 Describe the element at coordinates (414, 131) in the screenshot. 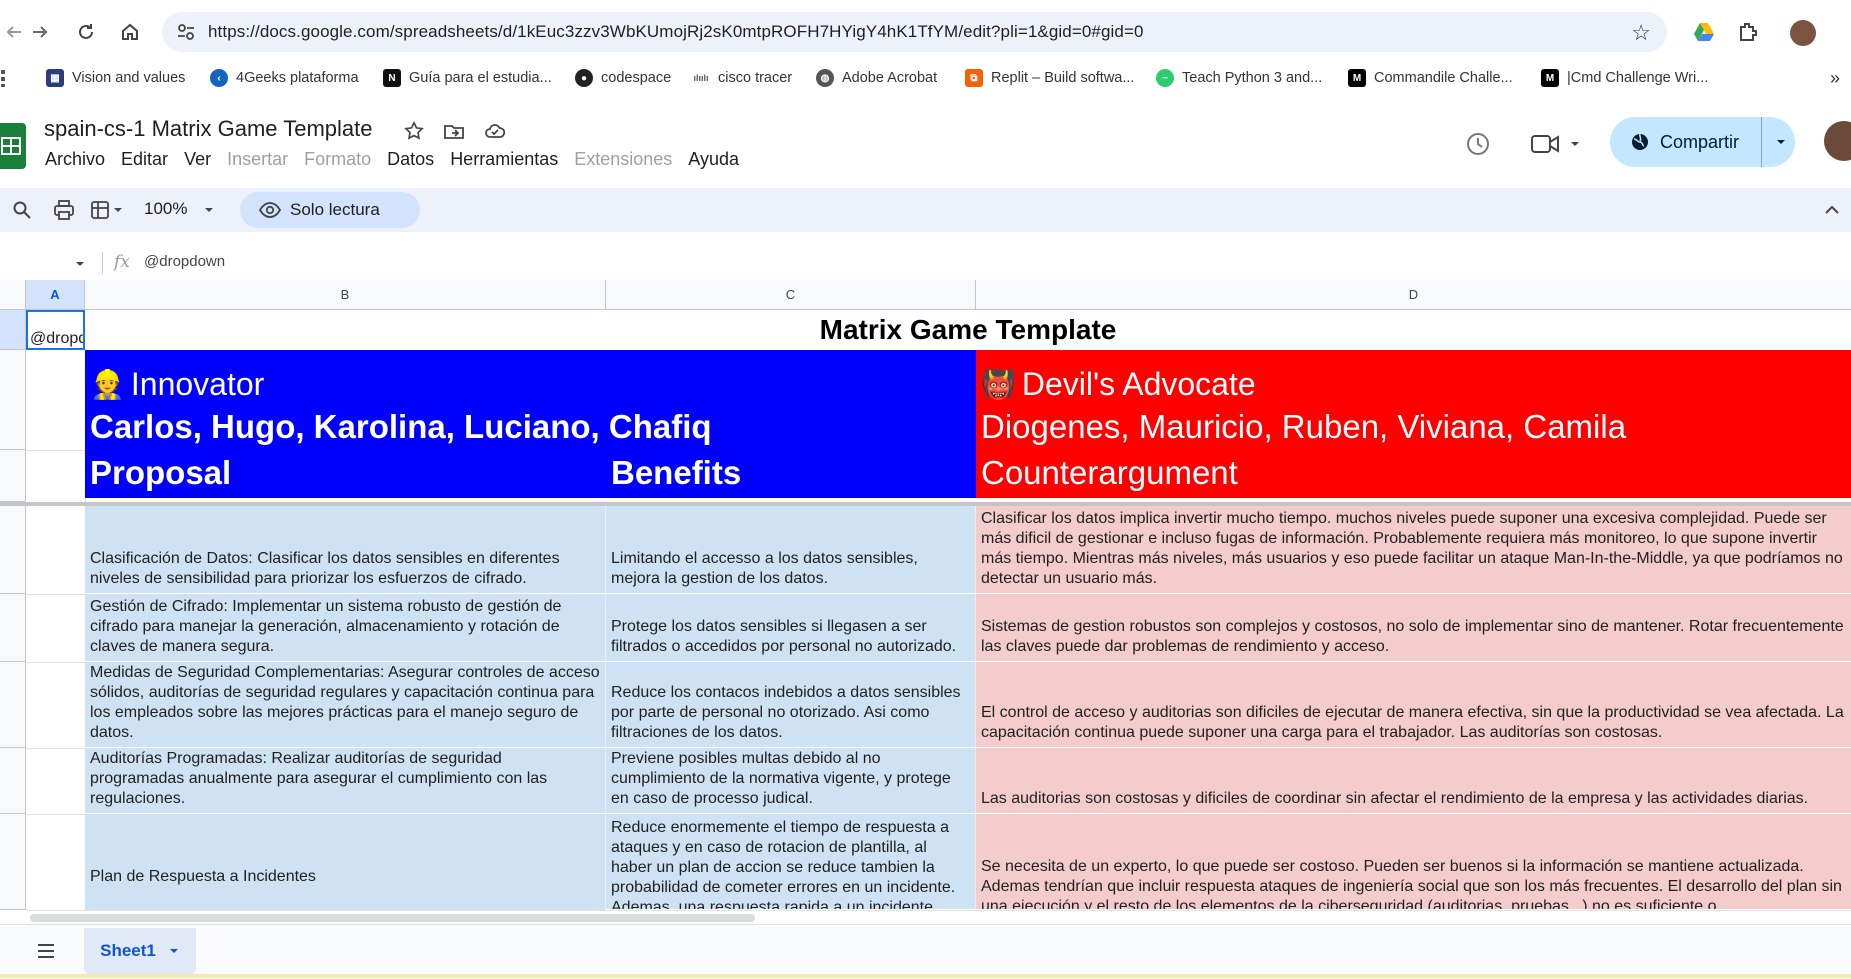

I see `star-icon` at that location.